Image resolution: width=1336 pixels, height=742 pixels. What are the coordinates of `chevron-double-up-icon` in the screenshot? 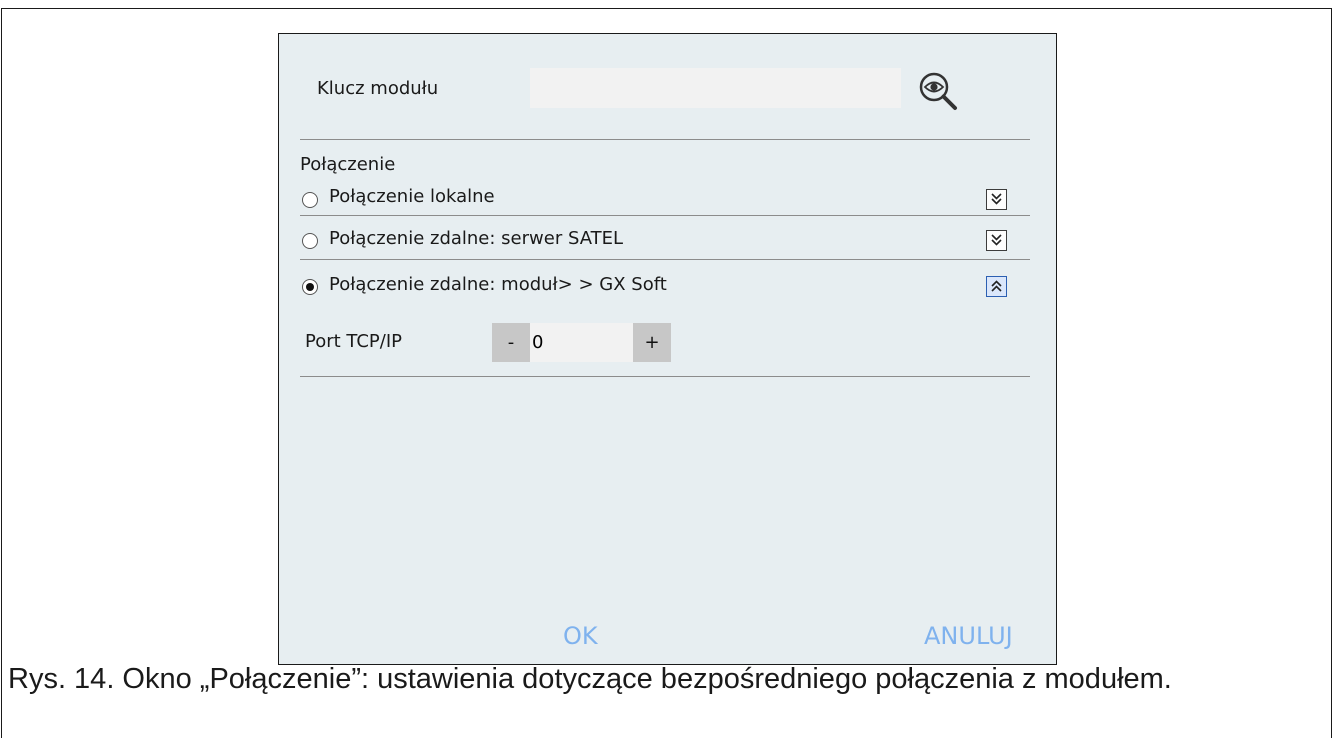 It's located at (996, 286).